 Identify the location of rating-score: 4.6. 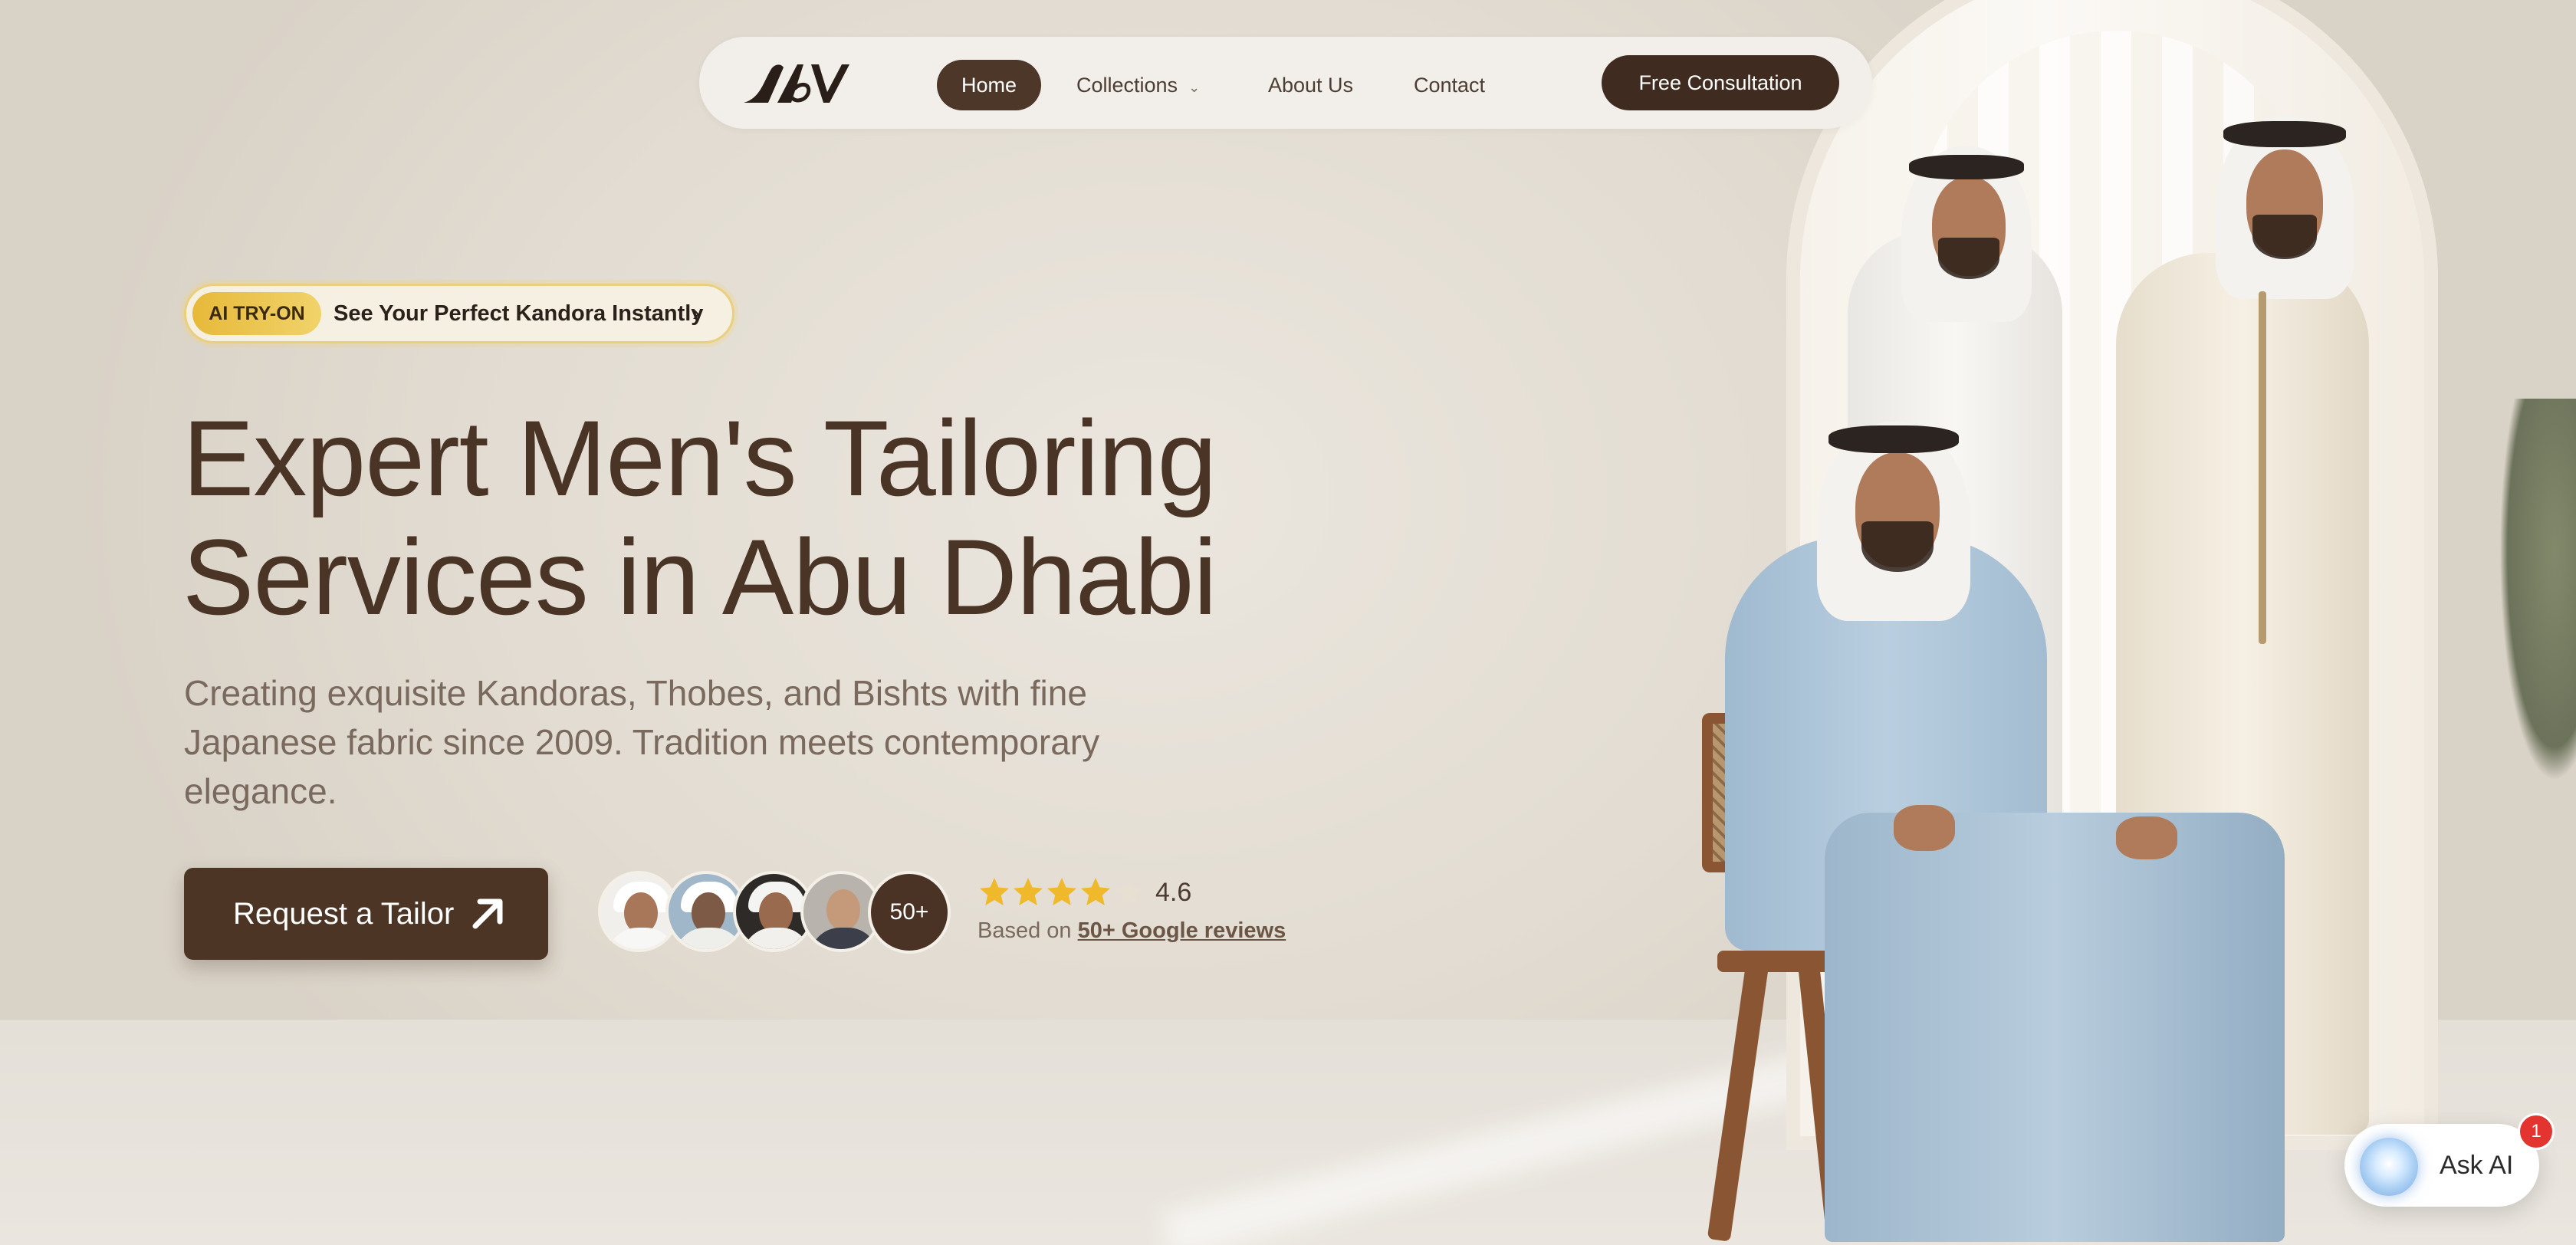
(1173, 892).